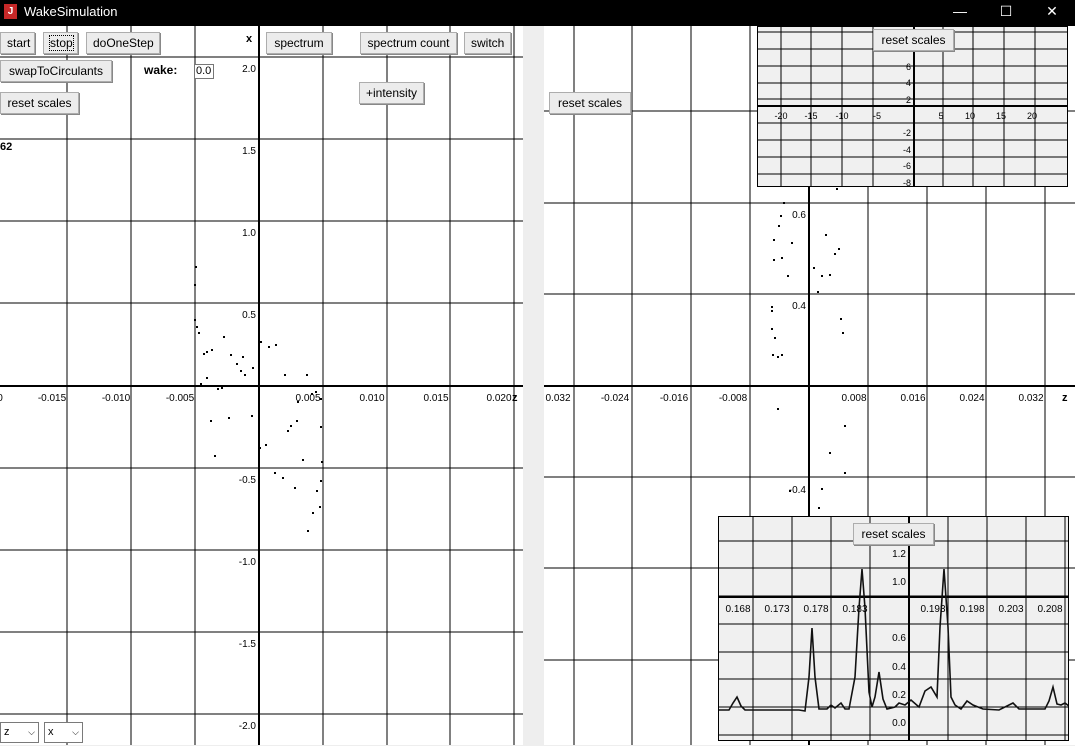  Describe the element at coordinates (798, 490) in the screenshot. I see `y-tick-label: -0.4` at that location.